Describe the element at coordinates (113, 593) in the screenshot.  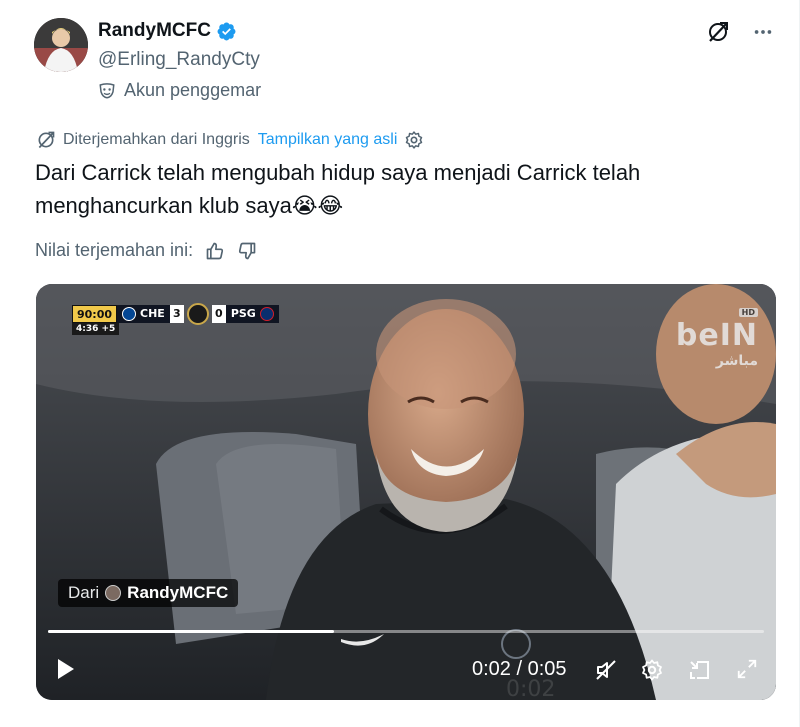
I see `source-avatar` at that location.